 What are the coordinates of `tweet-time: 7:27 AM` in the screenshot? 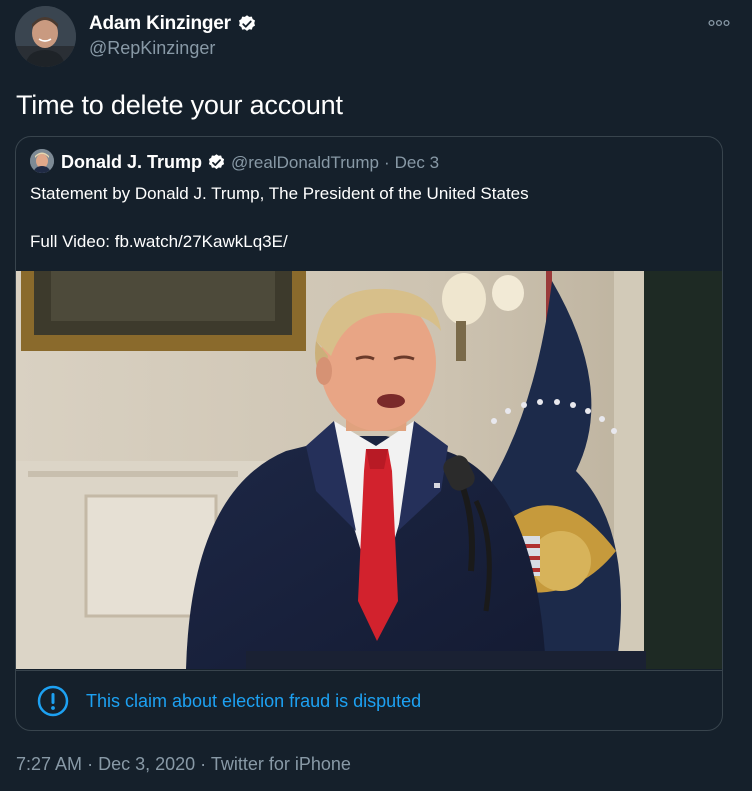 It's located at (49, 764).